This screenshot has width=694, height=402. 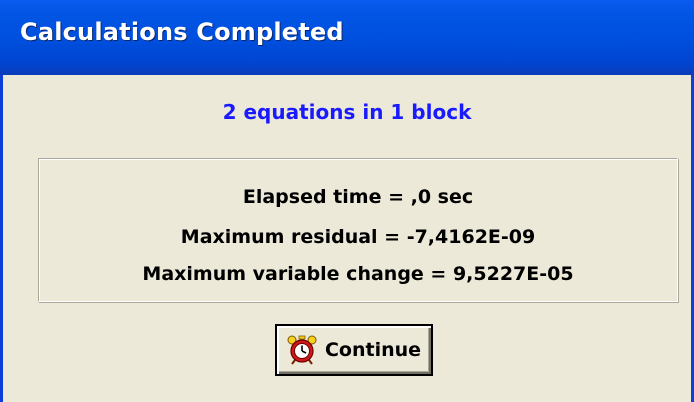 What do you see at coordinates (358, 197) in the screenshot?
I see `elapsed-time-text: Elapsed time = ,0 sec` at bounding box center [358, 197].